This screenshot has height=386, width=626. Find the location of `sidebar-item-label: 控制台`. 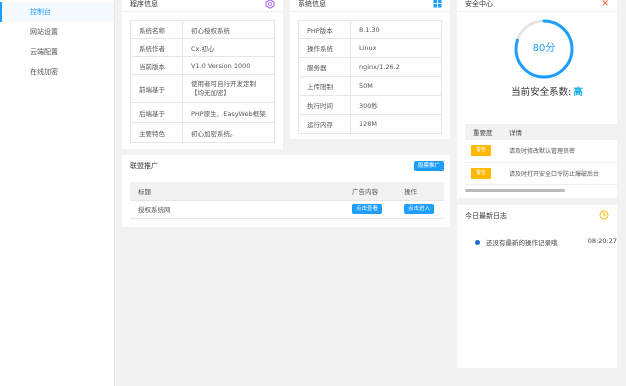

sidebar-item-label: 控制台 is located at coordinates (40, 12).